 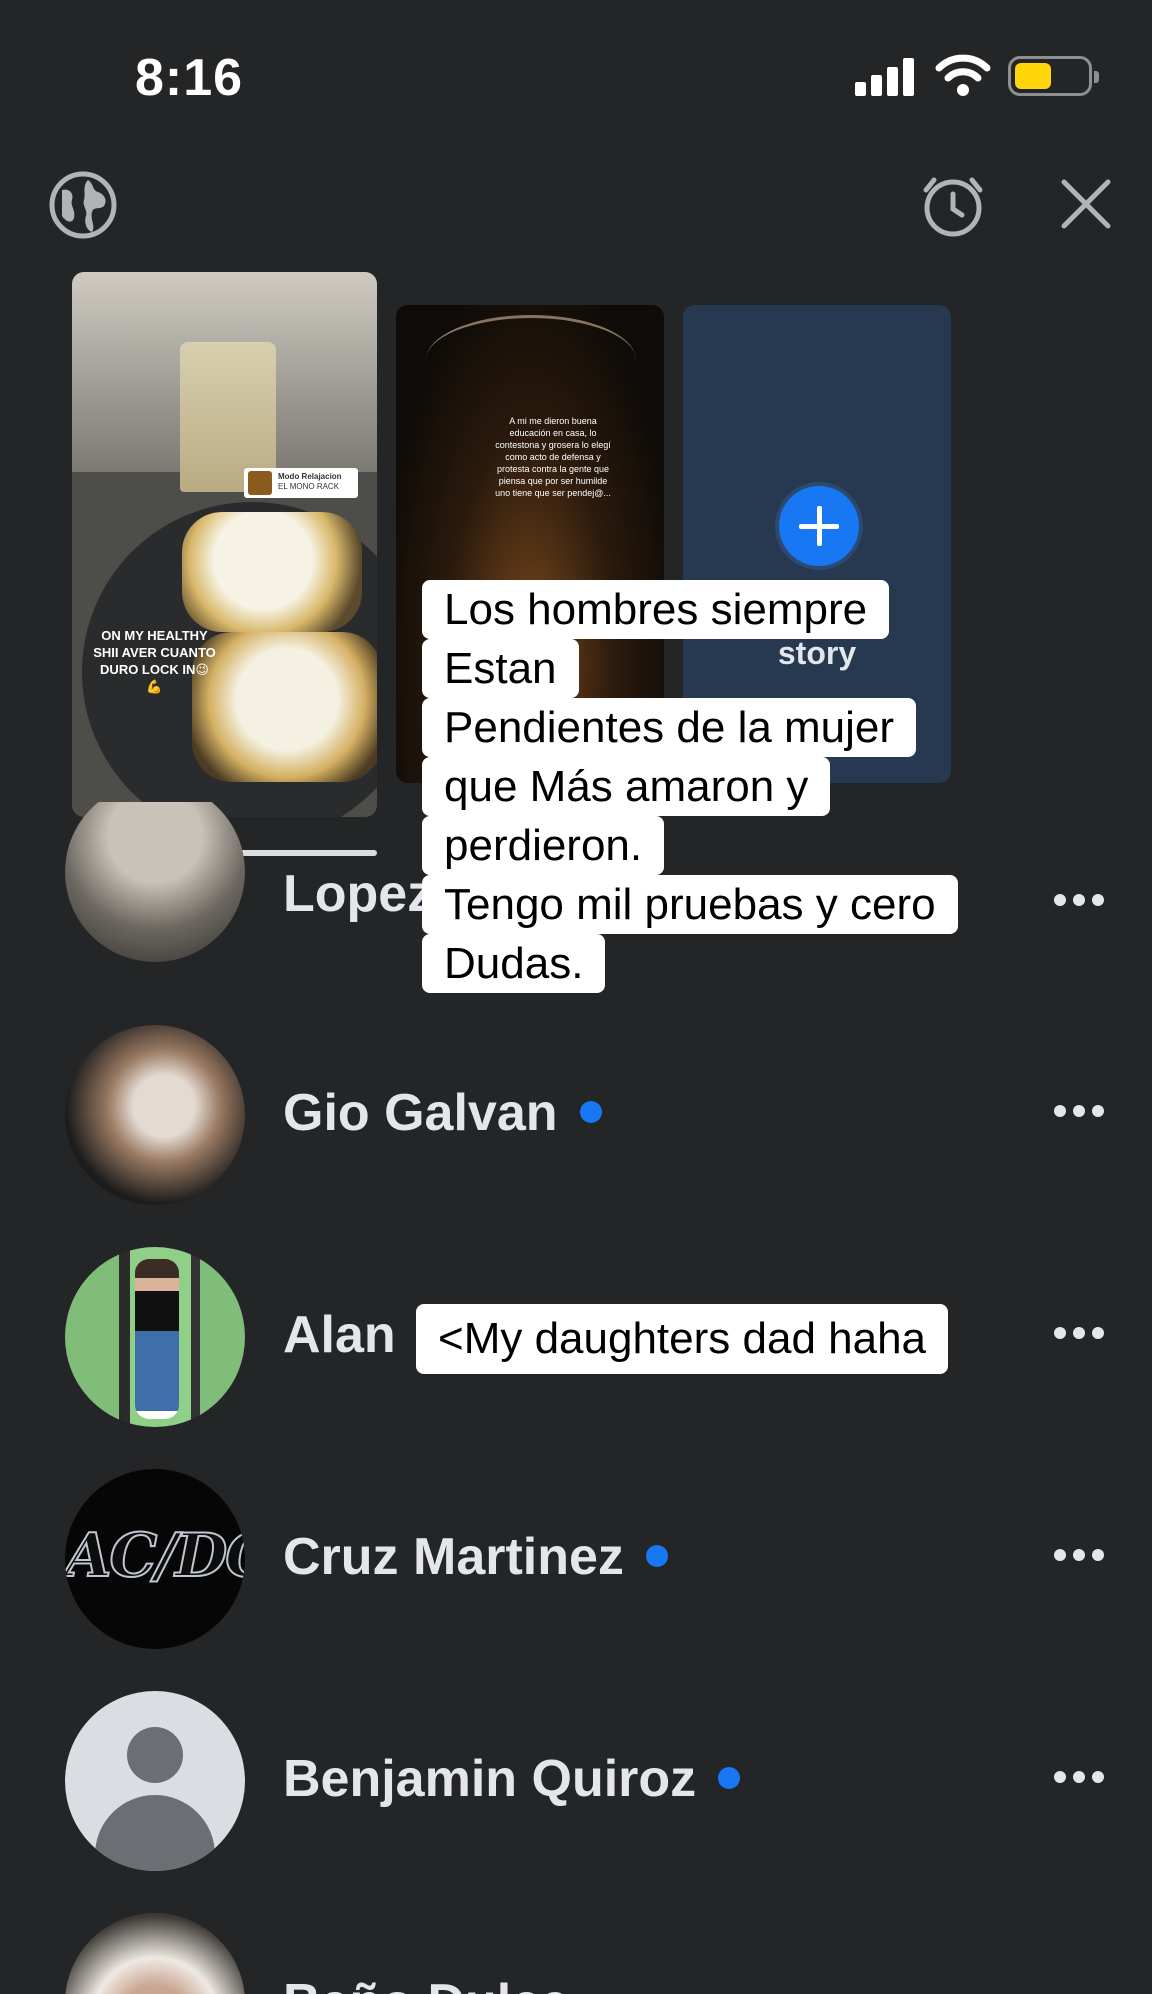 I want to click on contact-name: Benjamin Quiroz, so click(x=512, y=1779).